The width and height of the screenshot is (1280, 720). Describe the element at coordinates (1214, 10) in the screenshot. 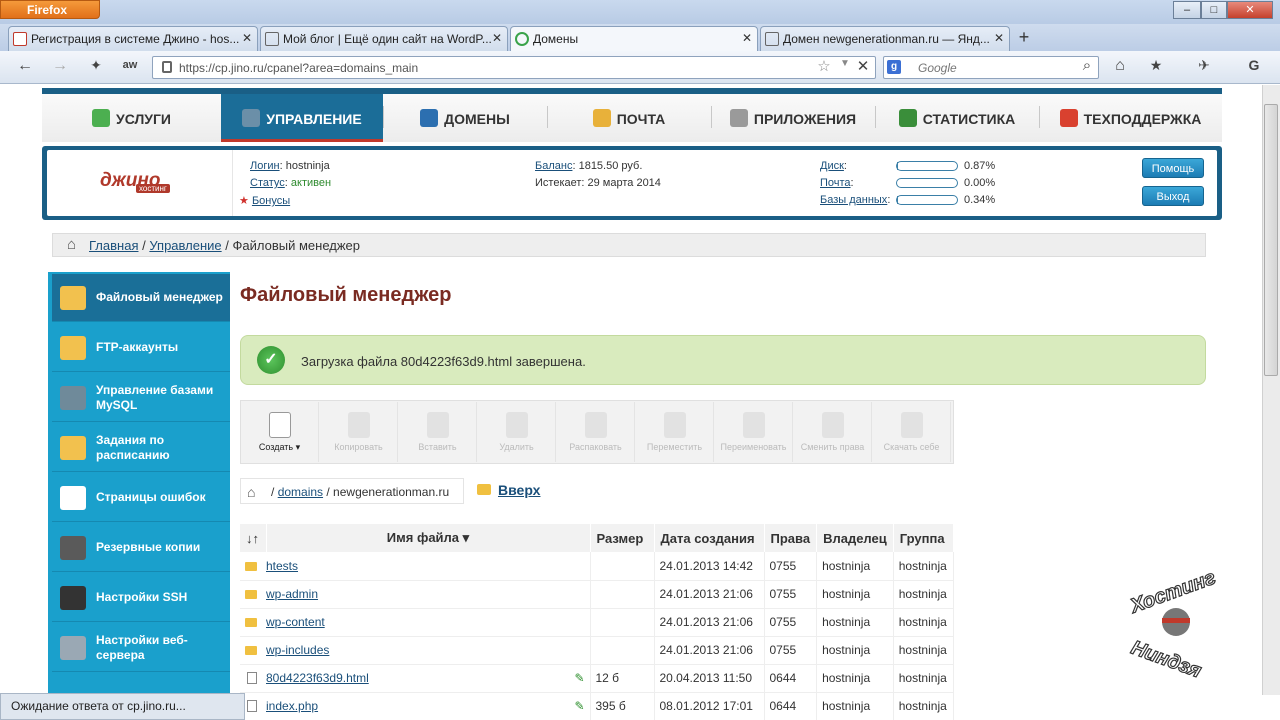

I see `maximize-icon: □` at that location.